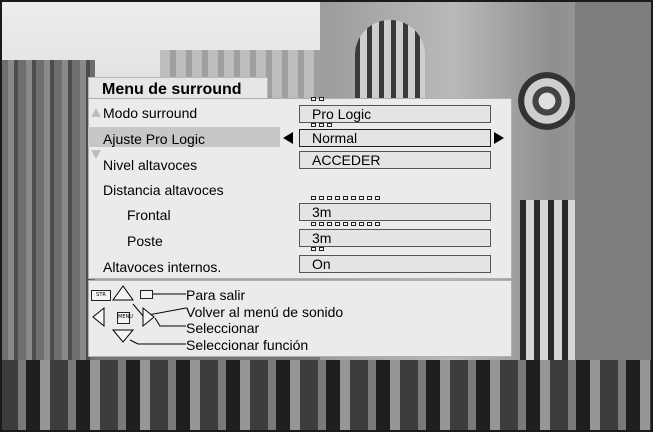 This screenshot has width=653, height=432. I want to click on modo-surround-value: Pro Logic, so click(395, 114).